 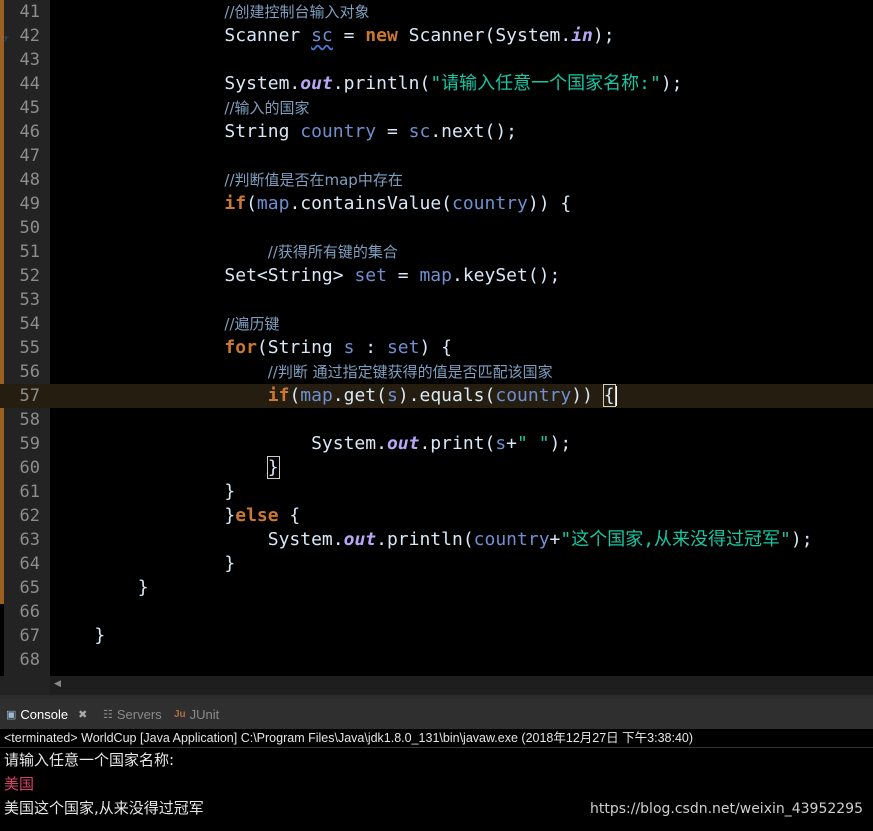 I want to click on junit-icon: Ju, so click(x=180, y=714).